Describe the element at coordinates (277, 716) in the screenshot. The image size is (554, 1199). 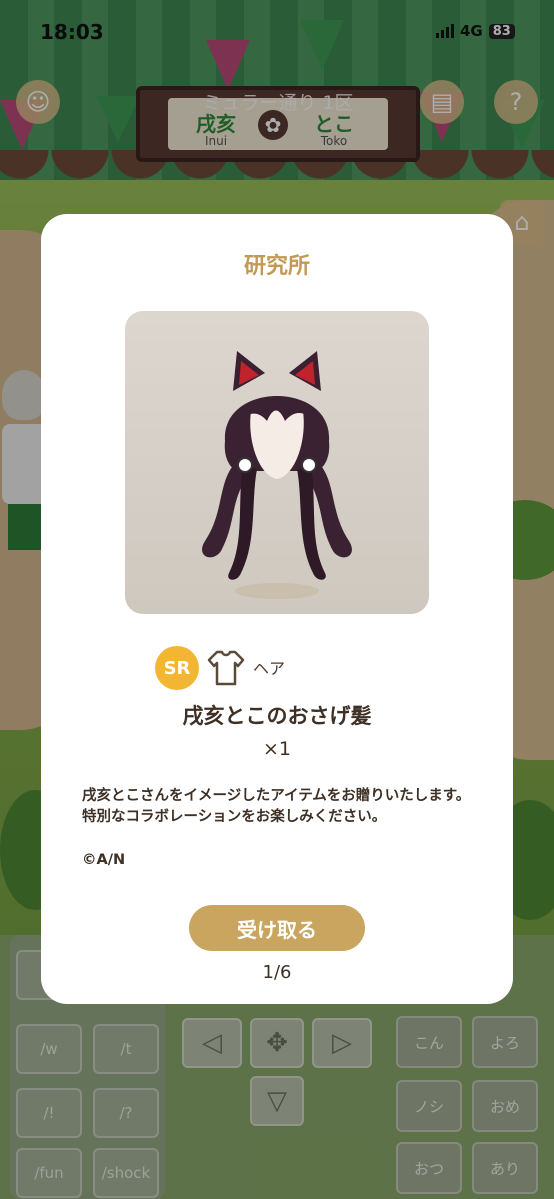
I see `item-name: 戌亥とこのおさげ髪` at that location.